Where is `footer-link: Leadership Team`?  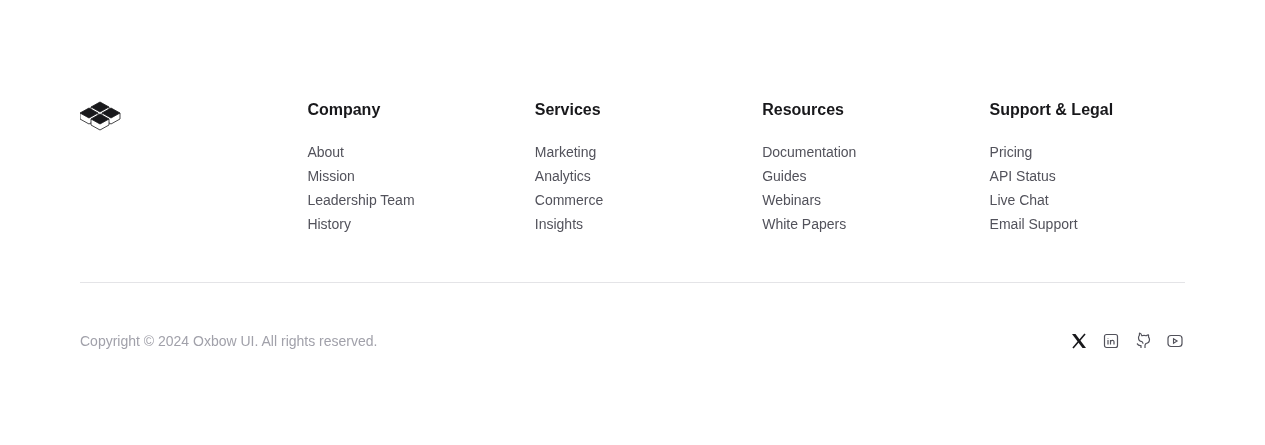
footer-link: Leadership Team is located at coordinates (361, 200).